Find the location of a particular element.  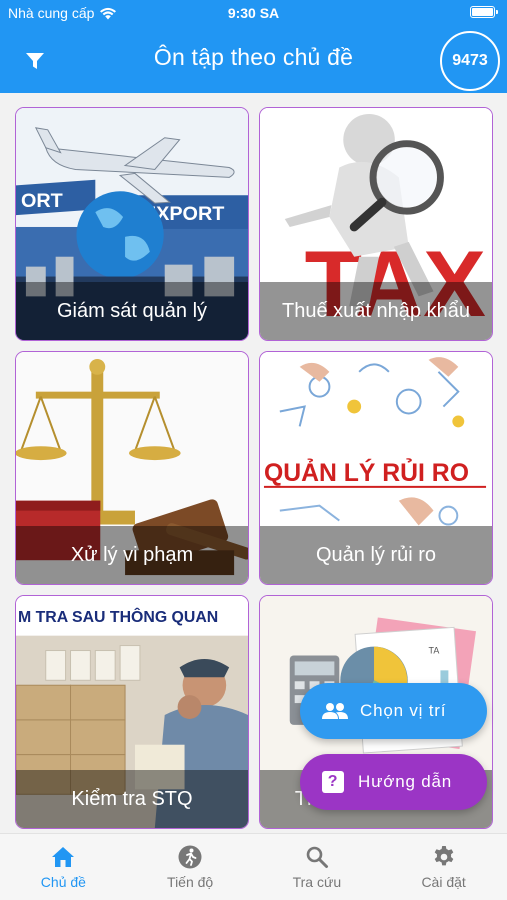

tab-label: Chủ đề is located at coordinates (63, 882).